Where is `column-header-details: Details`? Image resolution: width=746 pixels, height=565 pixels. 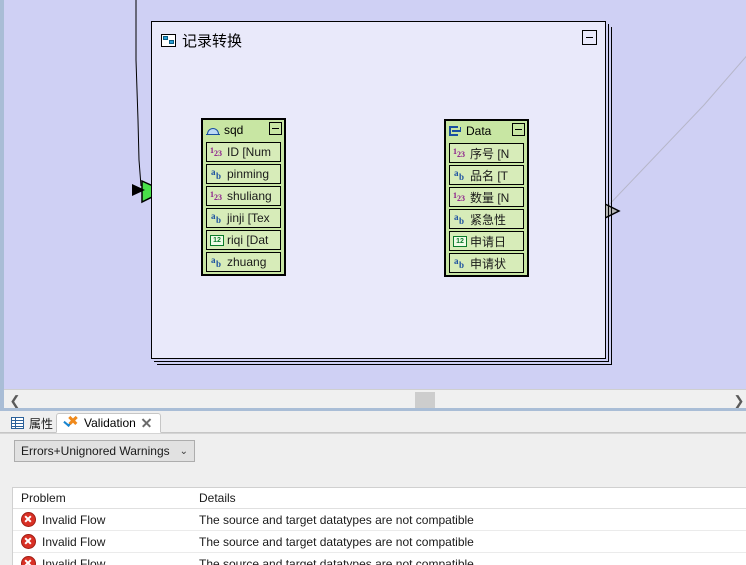
column-header-details: Details is located at coordinates (470, 498).